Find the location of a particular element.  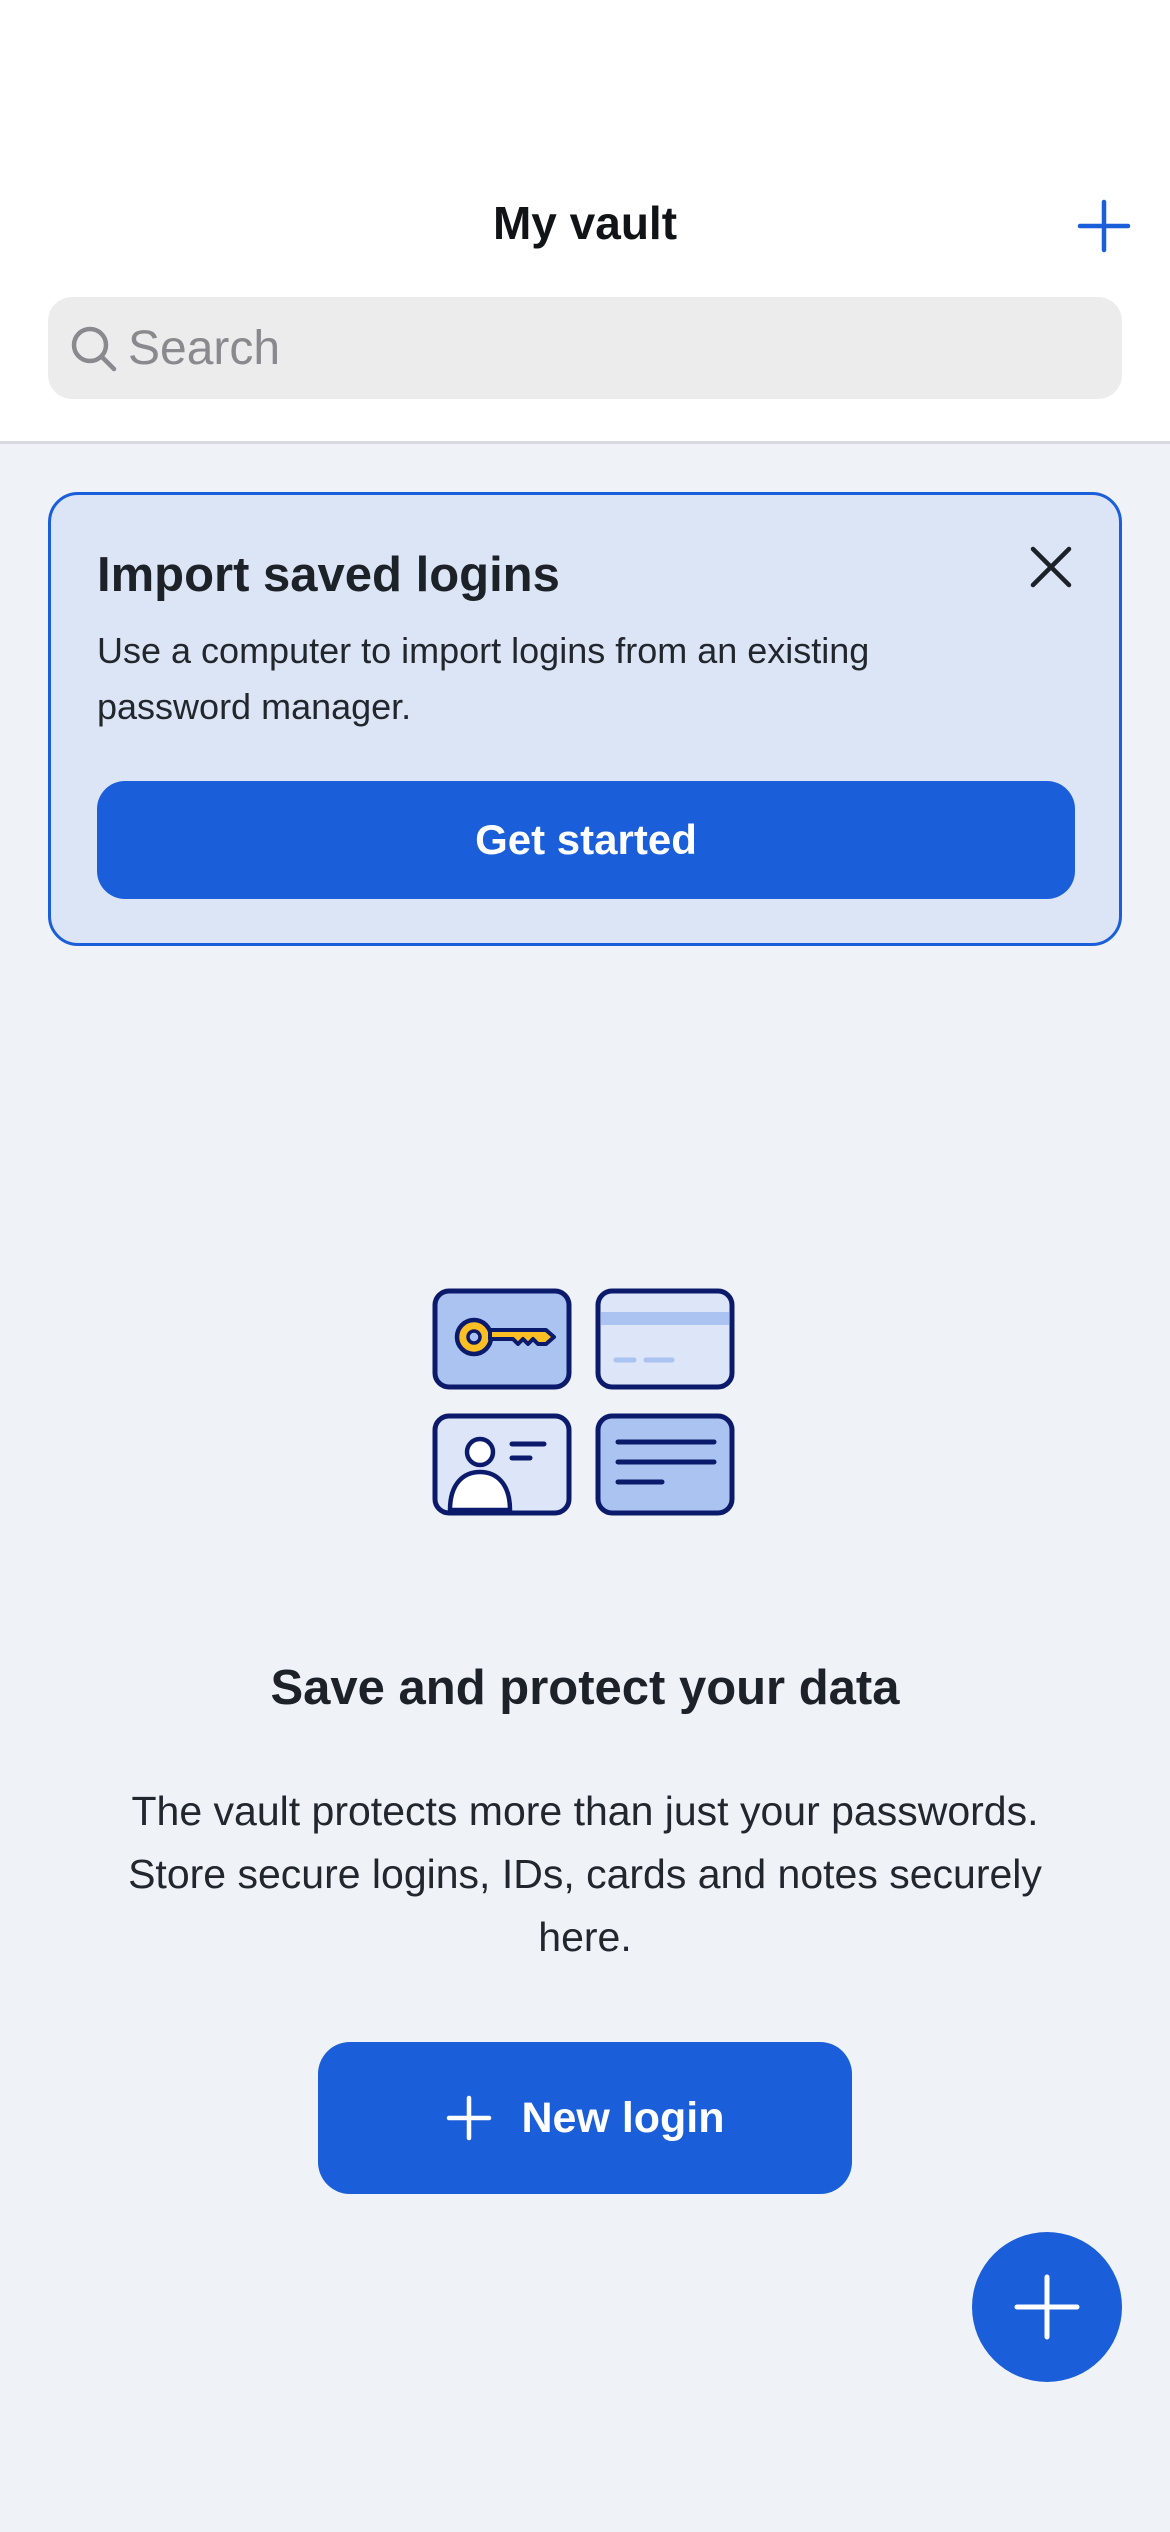

new-login-button: New login is located at coordinates (585, 2118).